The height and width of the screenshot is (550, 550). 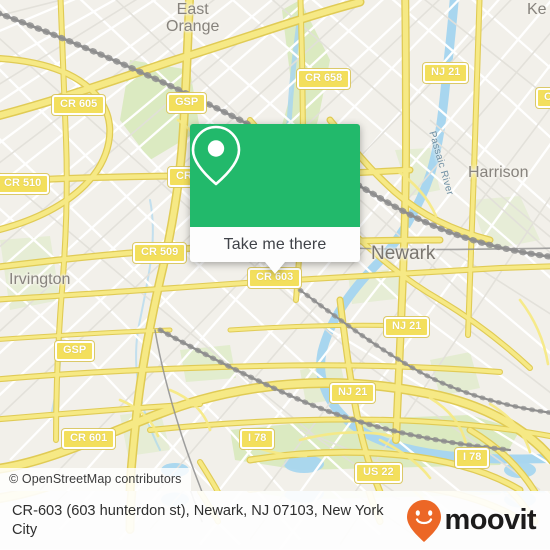 What do you see at coordinates (490, 520) in the screenshot?
I see `moovit-wordmark: moovit` at bounding box center [490, 520].